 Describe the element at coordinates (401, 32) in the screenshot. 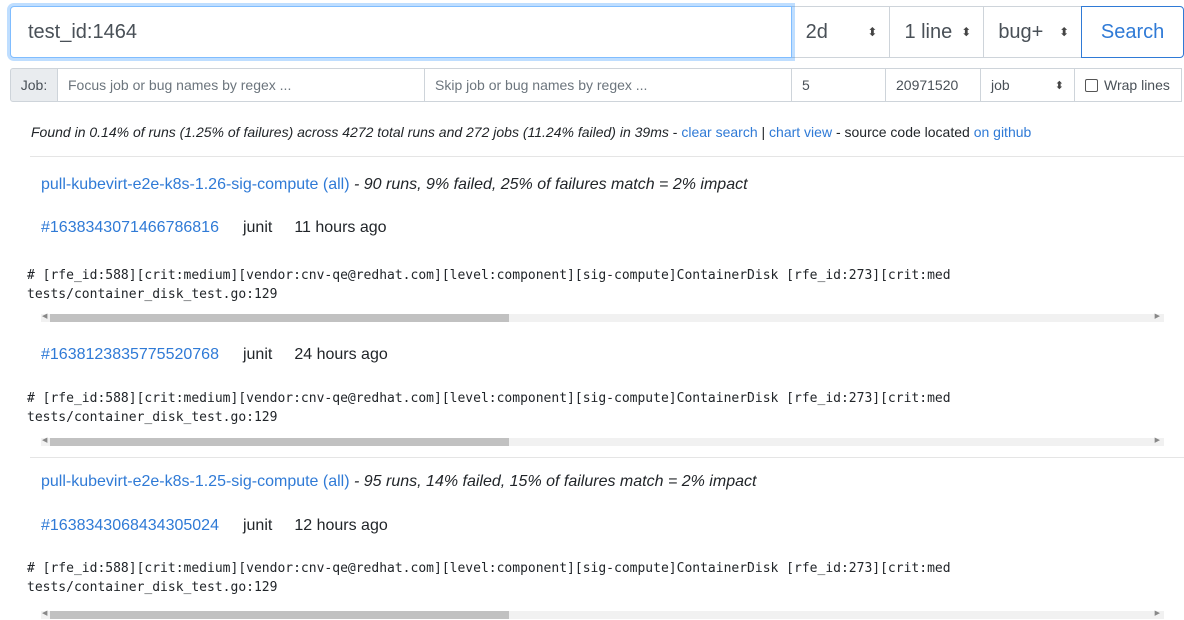

I see `search-input` at that location.